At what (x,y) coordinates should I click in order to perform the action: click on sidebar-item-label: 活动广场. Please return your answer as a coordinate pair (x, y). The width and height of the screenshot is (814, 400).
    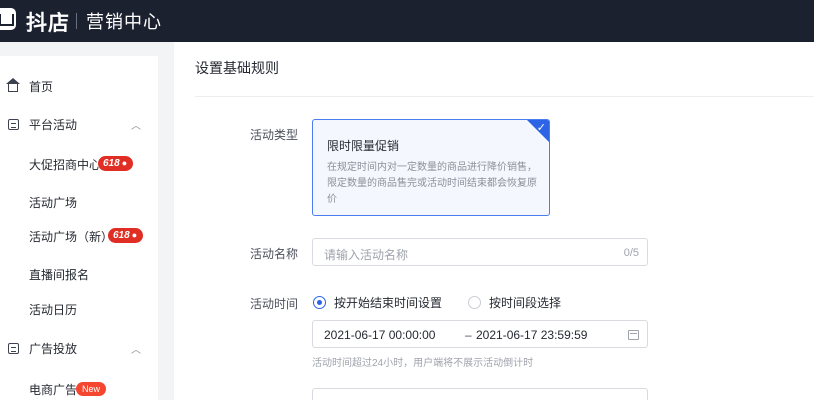
    Looking at the image, I should click on (53, 202).